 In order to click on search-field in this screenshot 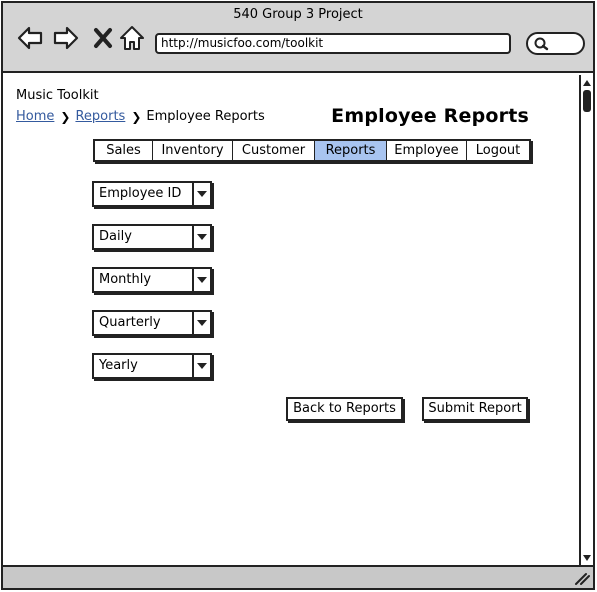, I will do `click(555, 43)`.